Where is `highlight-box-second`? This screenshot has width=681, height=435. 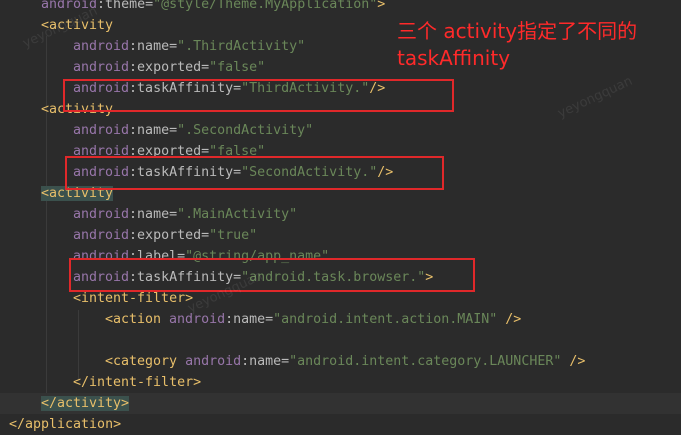 highlight-box-second is located at coordinates (254, 173).